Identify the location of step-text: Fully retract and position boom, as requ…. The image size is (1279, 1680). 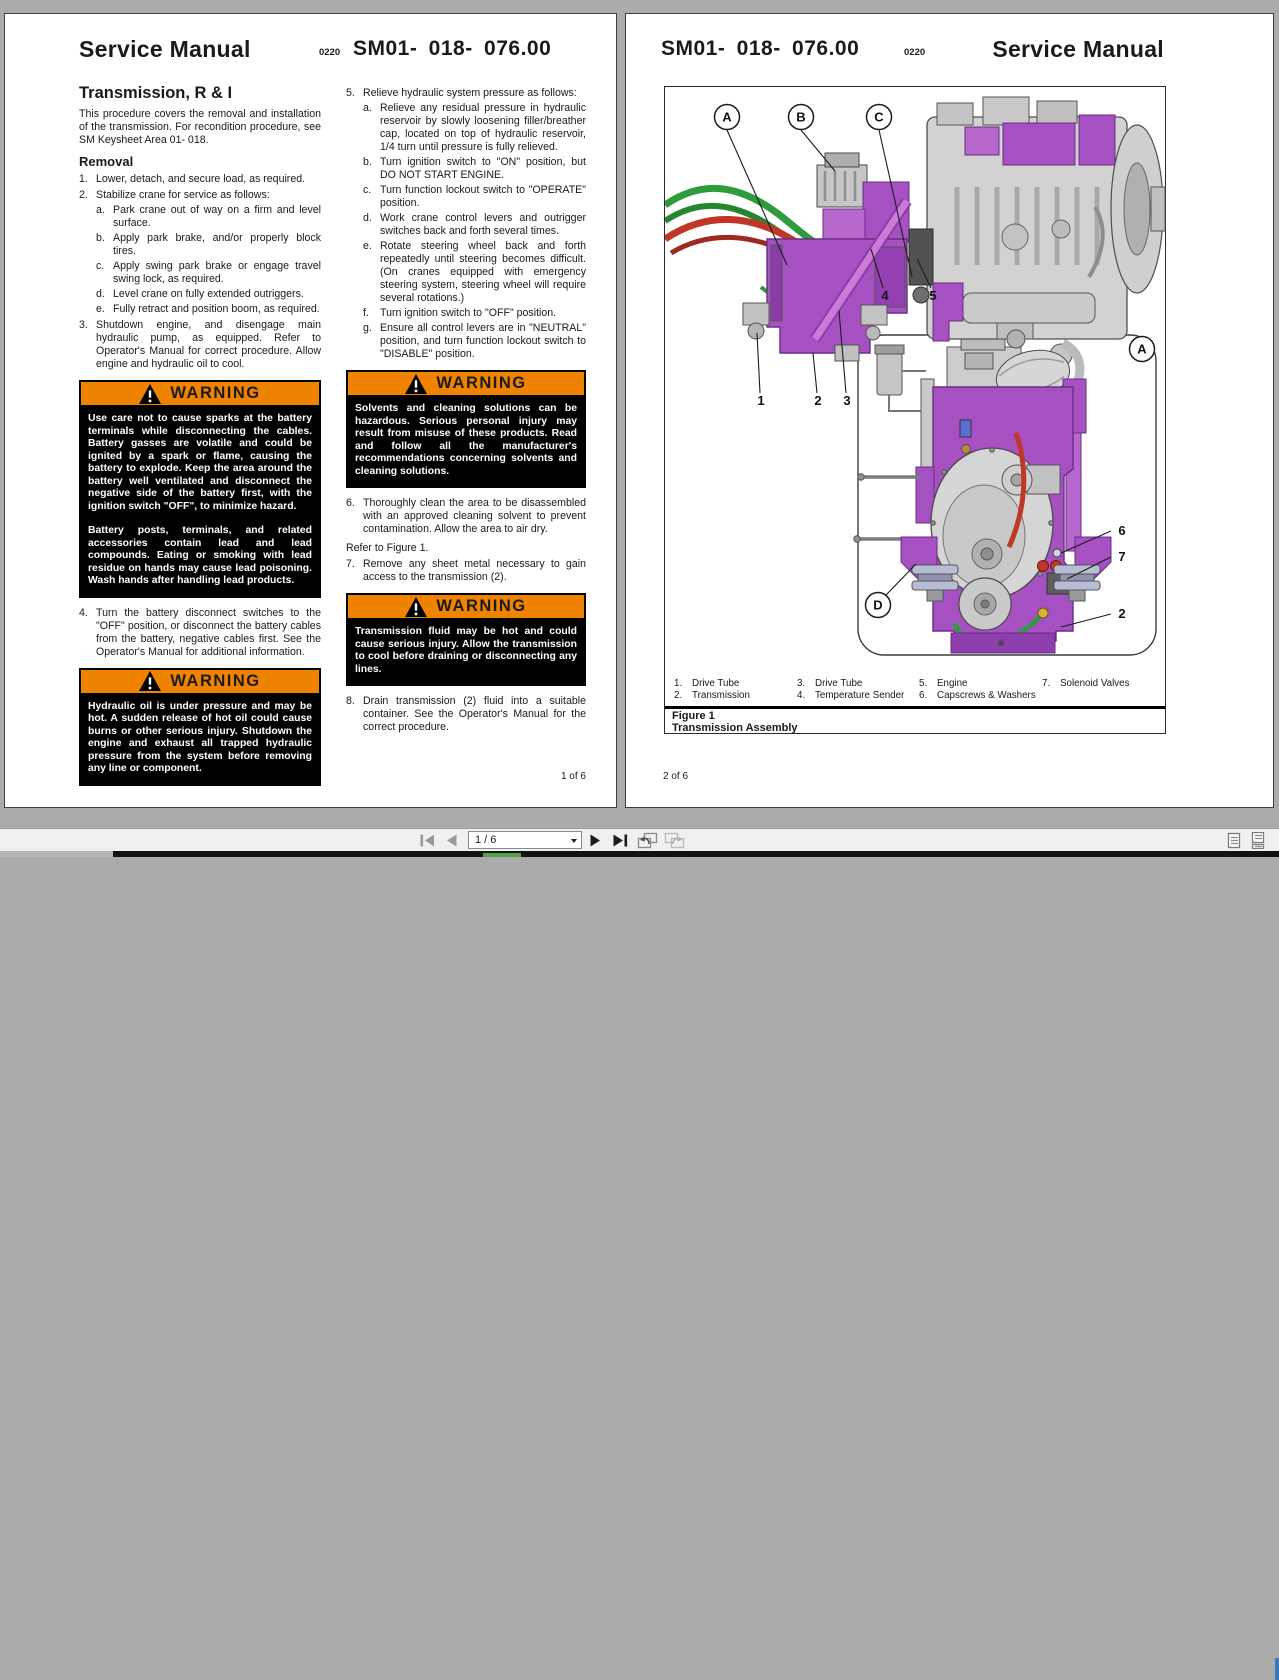
(216, 309).